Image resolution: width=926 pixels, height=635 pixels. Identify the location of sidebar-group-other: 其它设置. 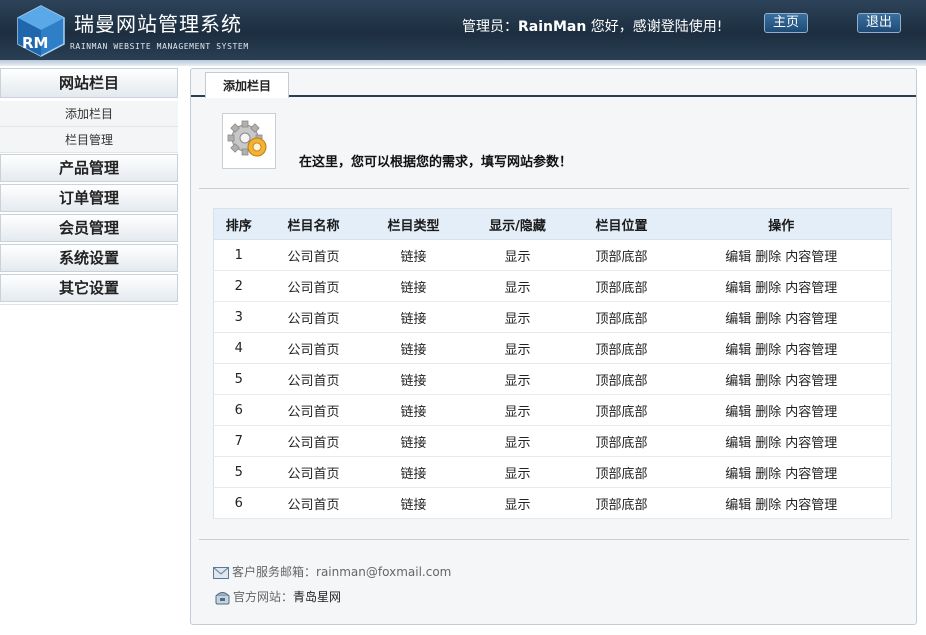
(89, 288).